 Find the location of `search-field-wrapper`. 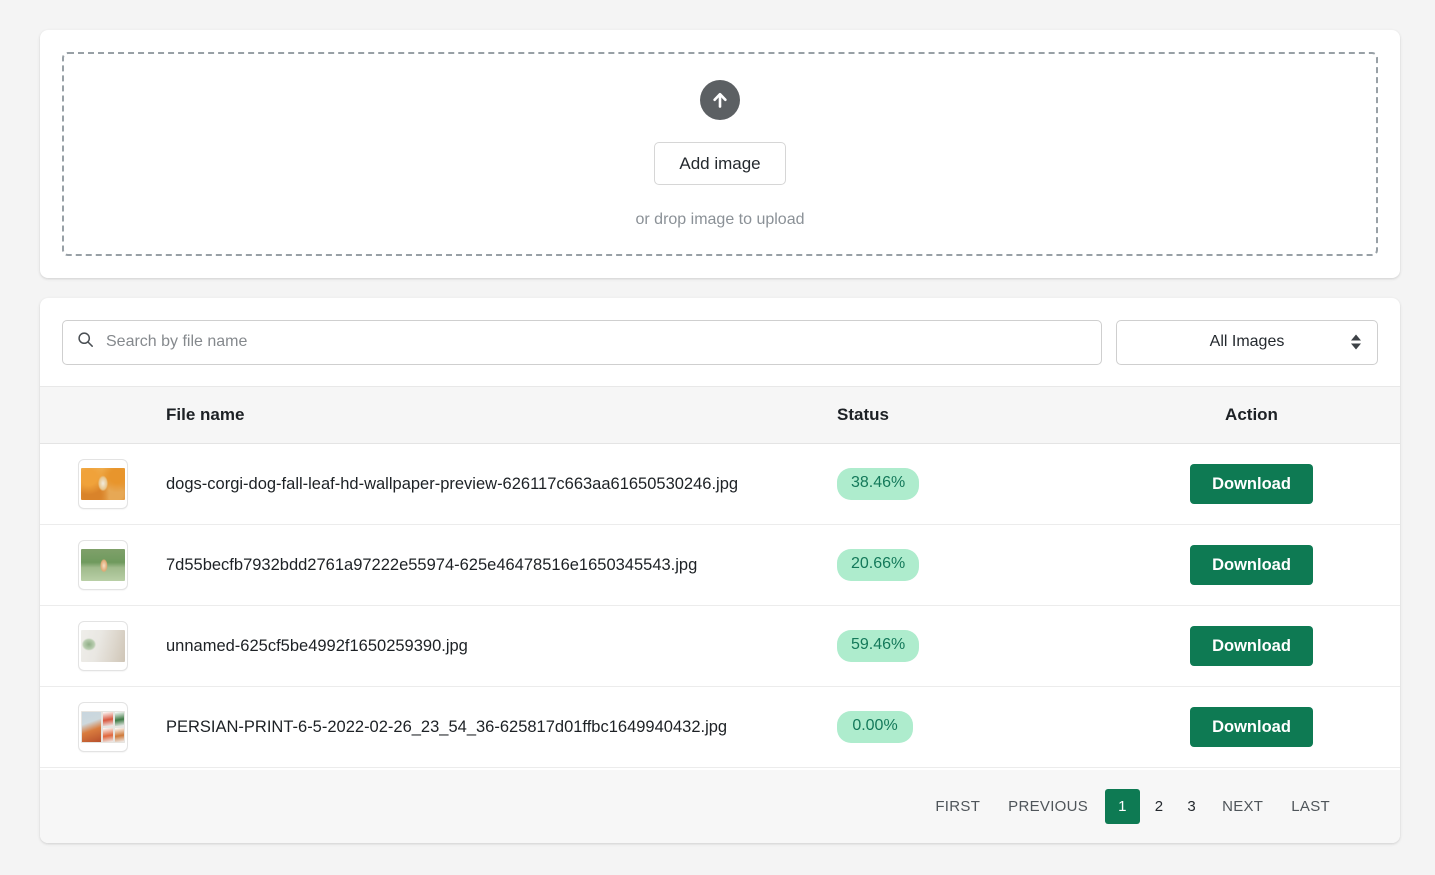

search-field-wrapper is located at coordinates (582, 342).